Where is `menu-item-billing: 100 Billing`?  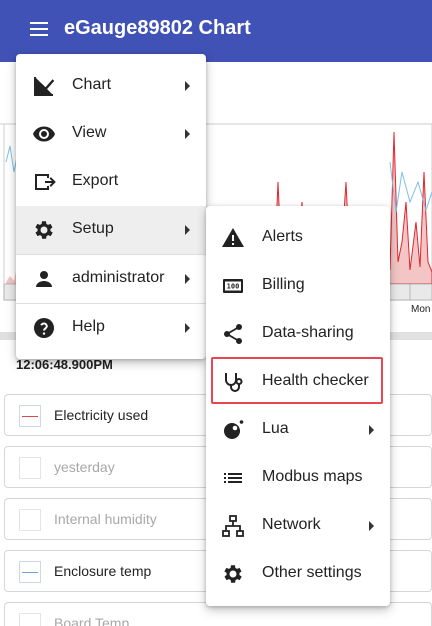 menu-item-billing: 100 Billing is located at coordinates (298, 286).